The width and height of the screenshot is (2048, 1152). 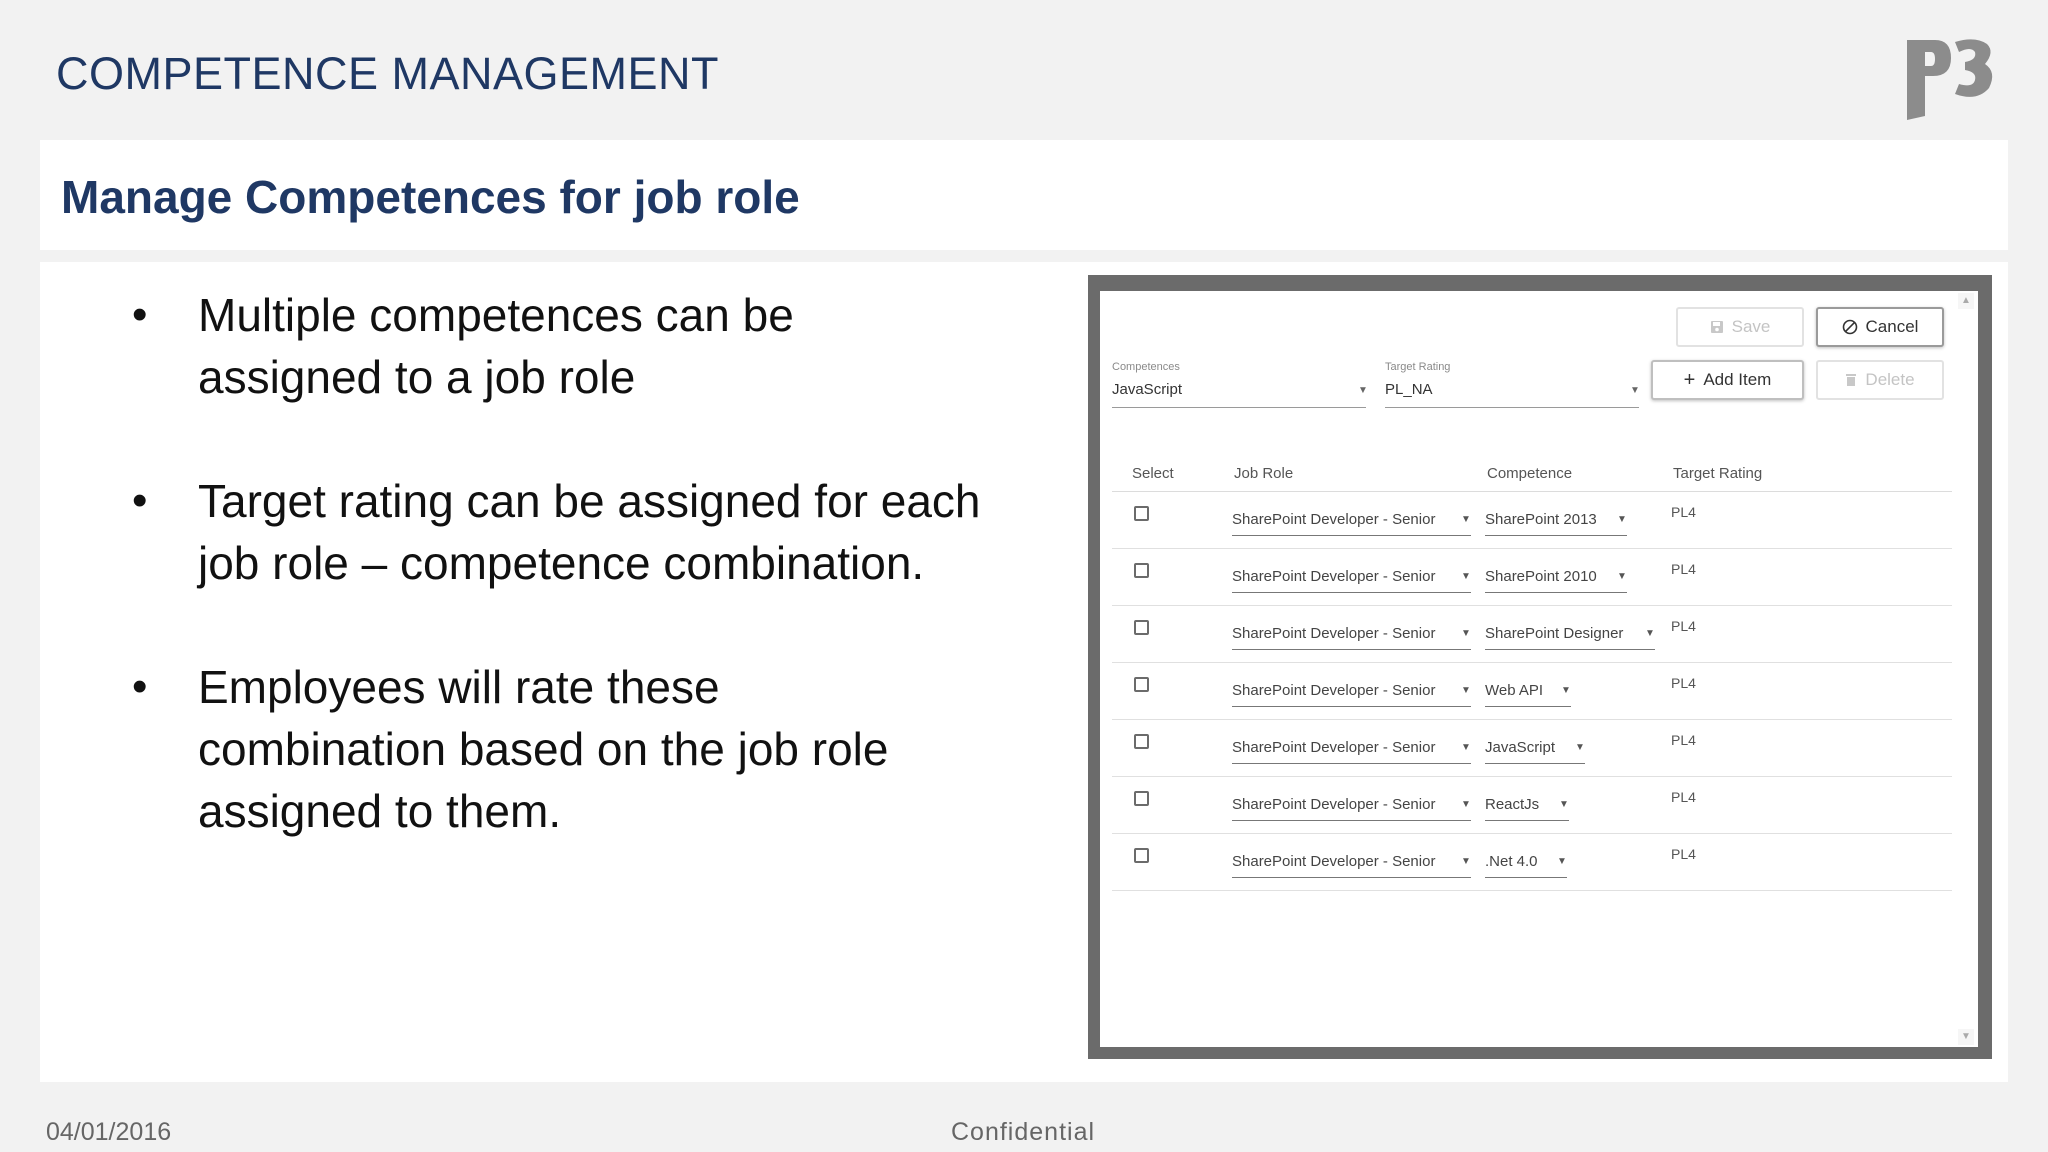 I want to click on column-header-job-role: Job Role, so click(x=1264, y=473).